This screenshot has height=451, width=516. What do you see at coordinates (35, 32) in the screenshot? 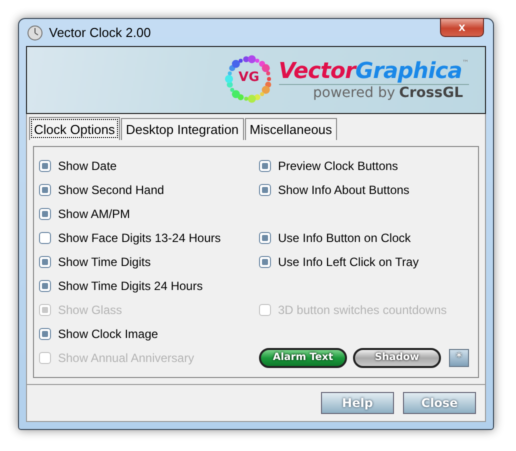
I see `clock-icon` at bounding box center [35, 32].